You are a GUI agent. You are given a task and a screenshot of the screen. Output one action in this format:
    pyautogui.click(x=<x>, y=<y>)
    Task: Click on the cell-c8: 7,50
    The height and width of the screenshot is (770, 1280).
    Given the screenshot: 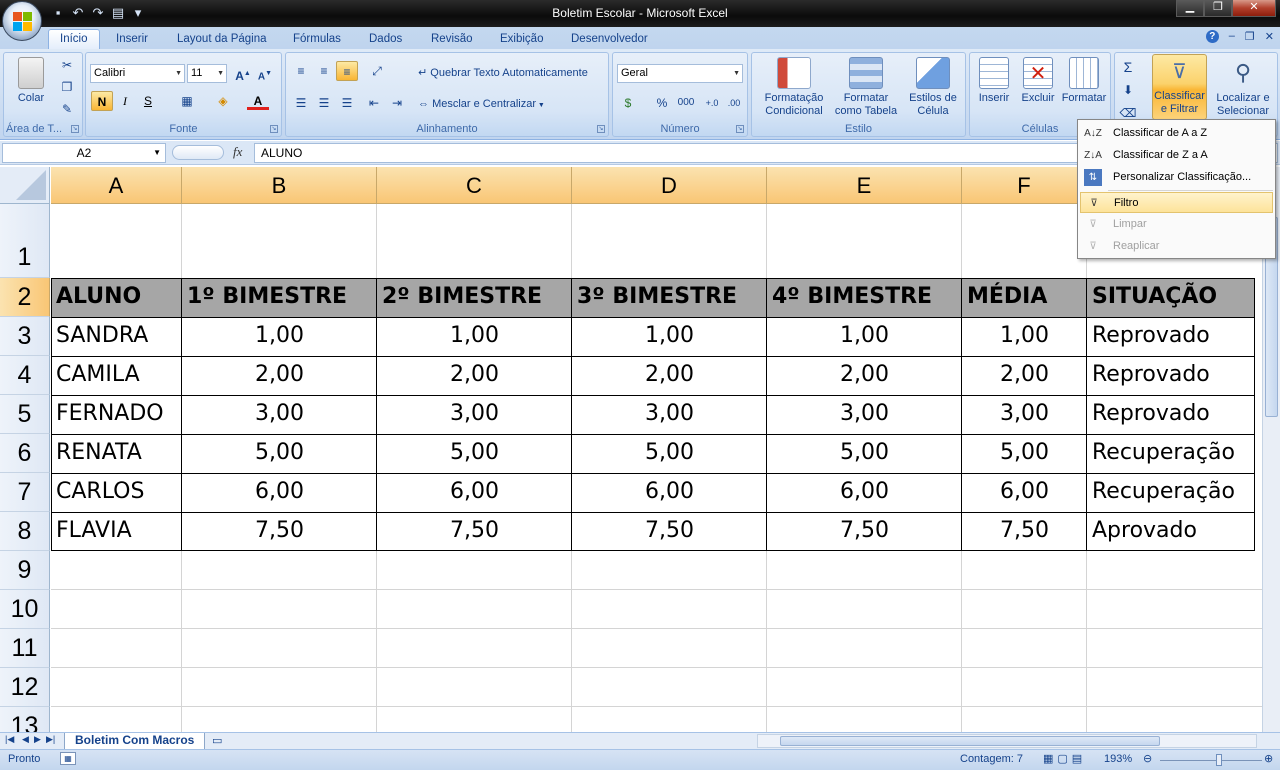 What is the action you would take?
    pyautogui.click(x=474, y=531)
    